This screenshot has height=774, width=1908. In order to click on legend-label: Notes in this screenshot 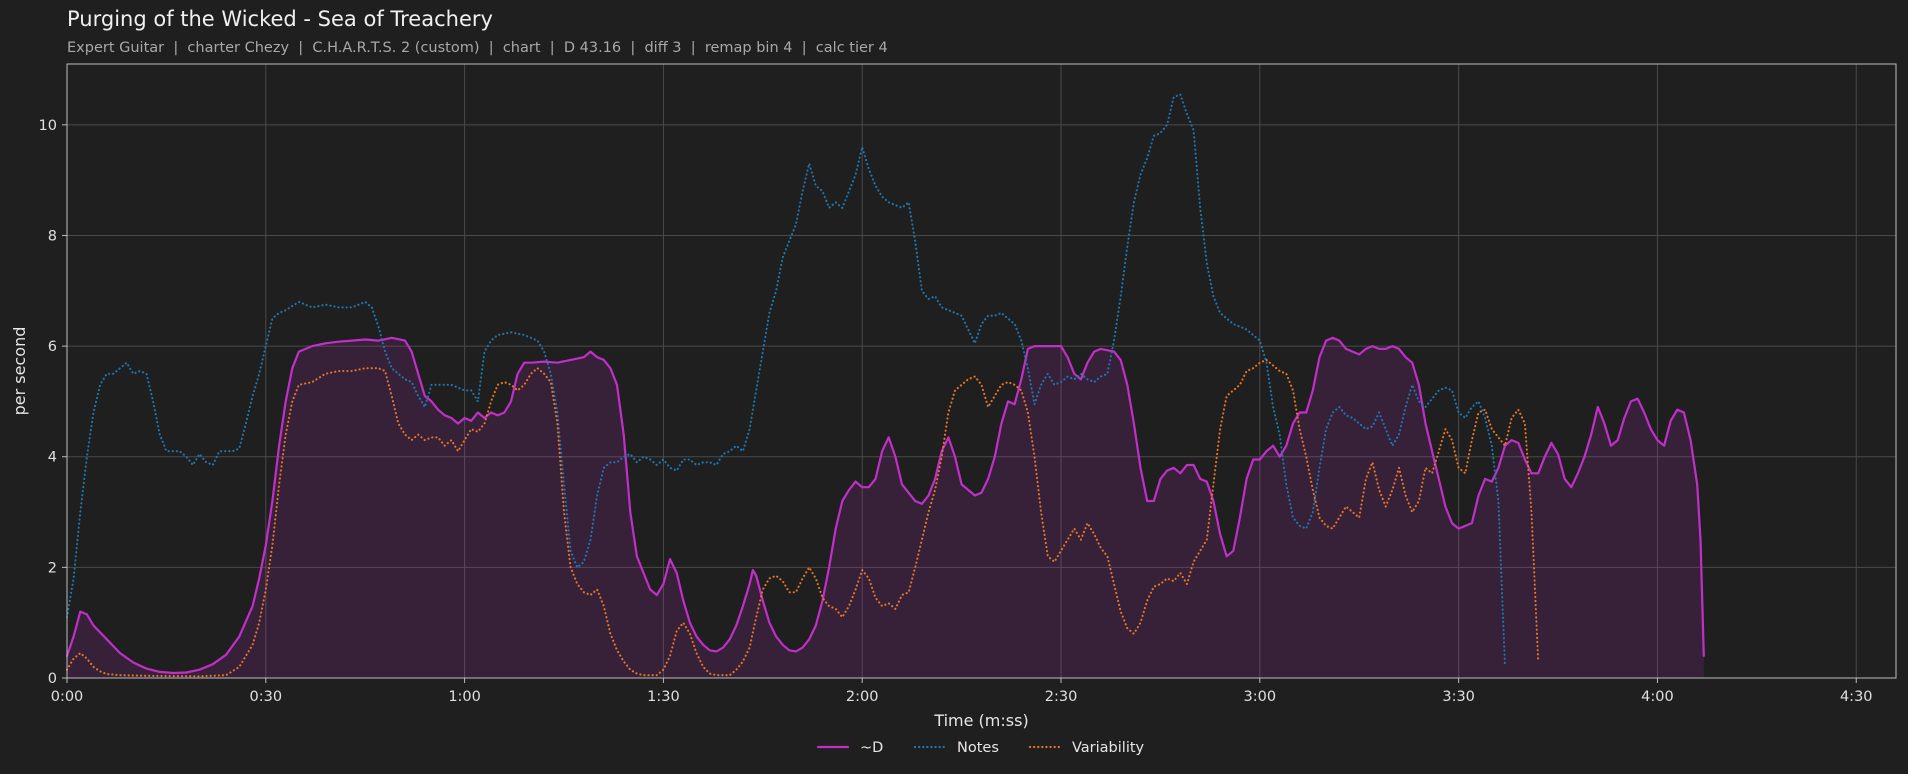, I will do `click(978, 748)`.